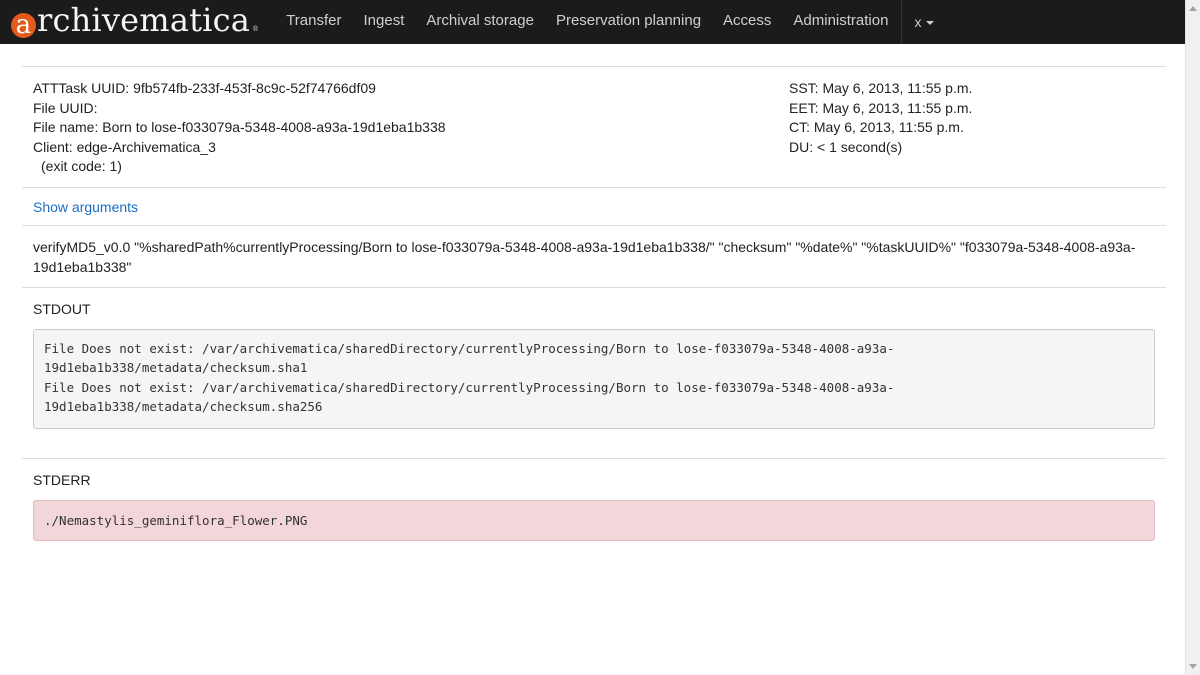  What do you see at coordinates (384, 22) in the screenshot?
I see `nav-ingest: Ingest` at bounding box center [384, 22].